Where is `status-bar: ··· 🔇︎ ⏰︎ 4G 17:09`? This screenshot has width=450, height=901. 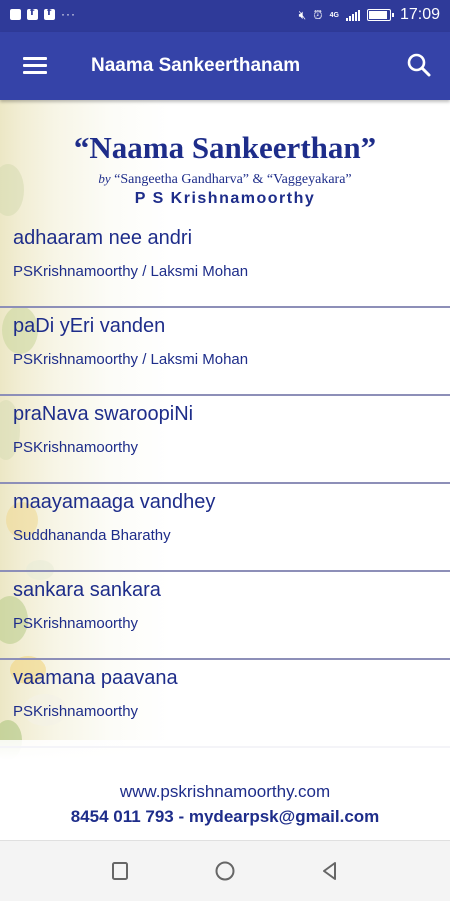
status-bar: ··· 🔇︎ ⏰︎ 4G 17:09 is located at coordinates (225, 16).